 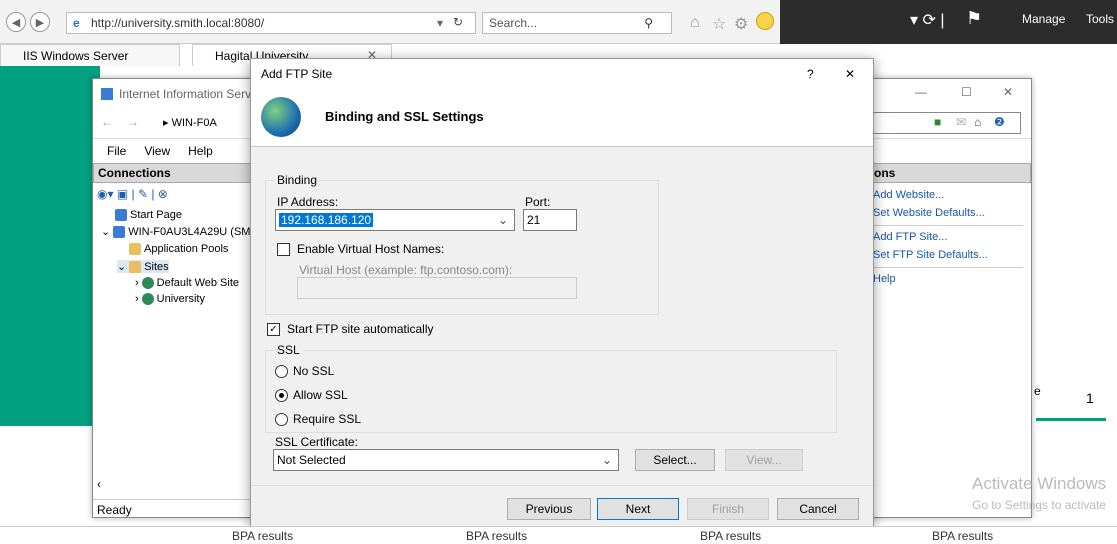 I want to click on enable-virtual-host-checkbox, so click(x=283, y=249).